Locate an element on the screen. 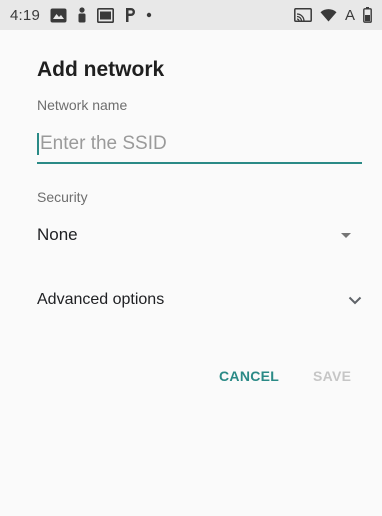  dot-icon is located at coordinates (149, 15).